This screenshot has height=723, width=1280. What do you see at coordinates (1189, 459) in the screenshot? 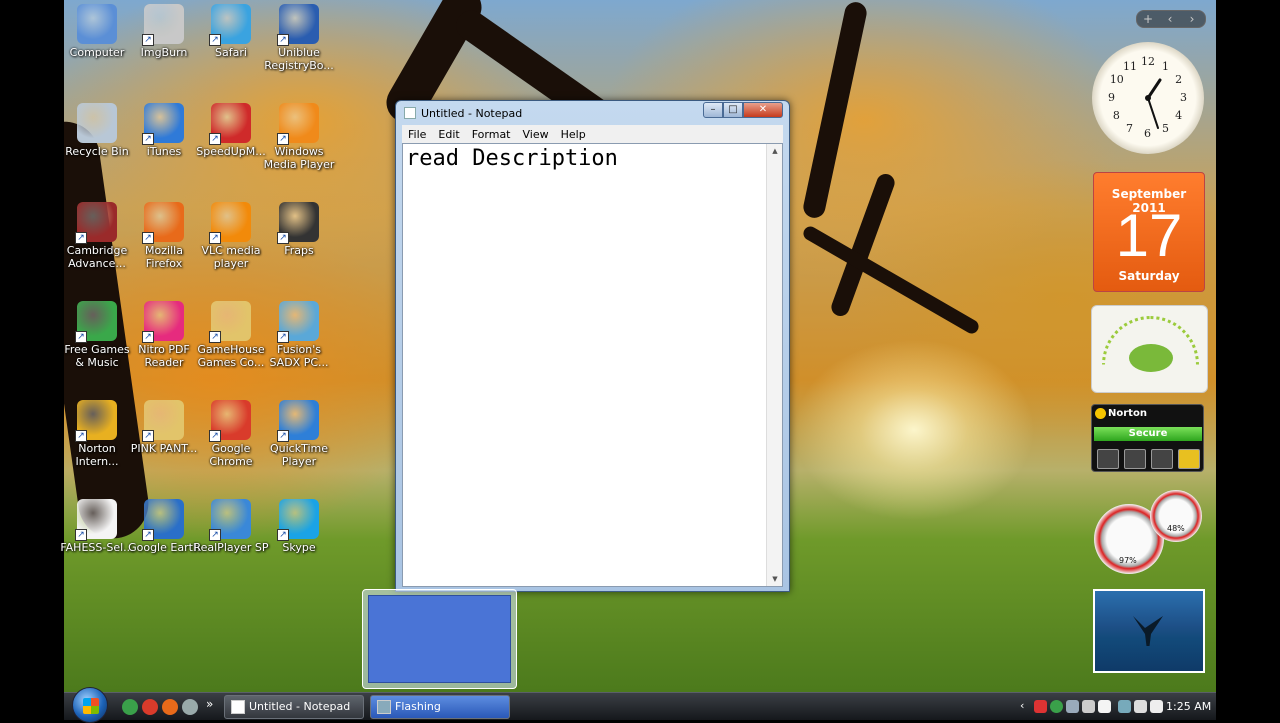
I see `norton-update-icon` at bounding box center [1189, 459].